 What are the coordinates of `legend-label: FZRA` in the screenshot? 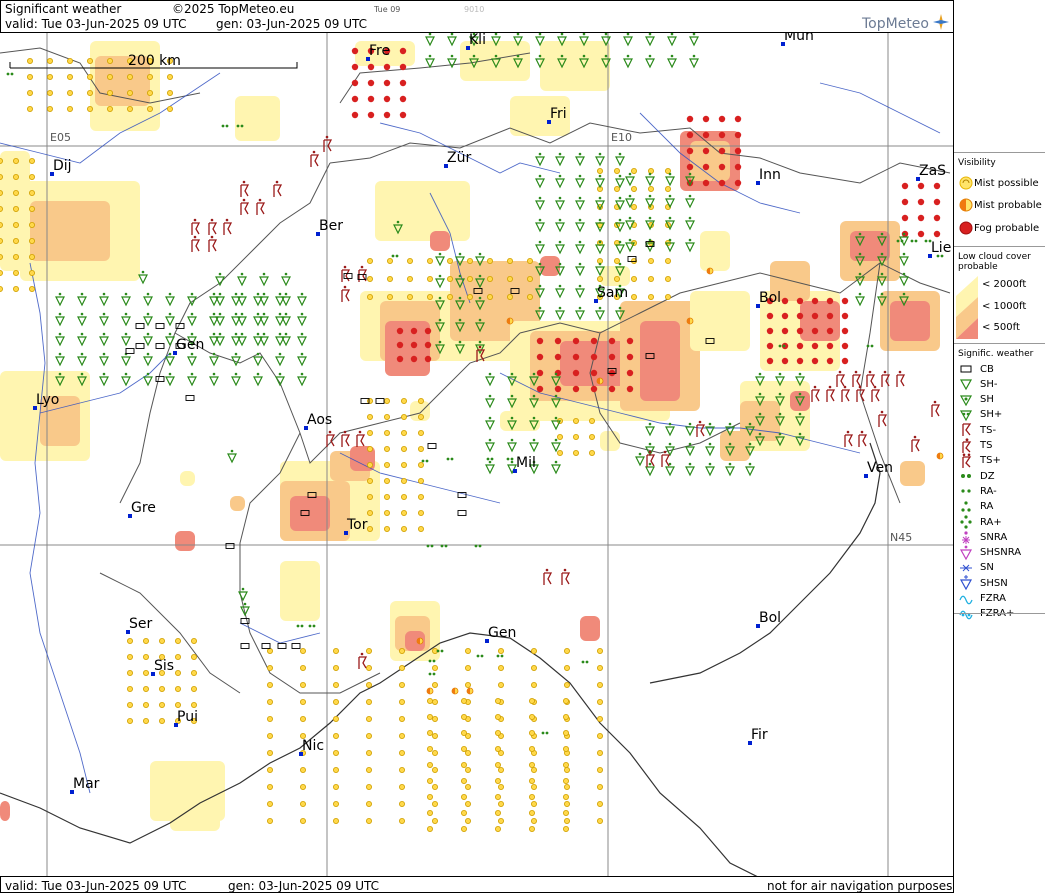 It's located at (993, 598).